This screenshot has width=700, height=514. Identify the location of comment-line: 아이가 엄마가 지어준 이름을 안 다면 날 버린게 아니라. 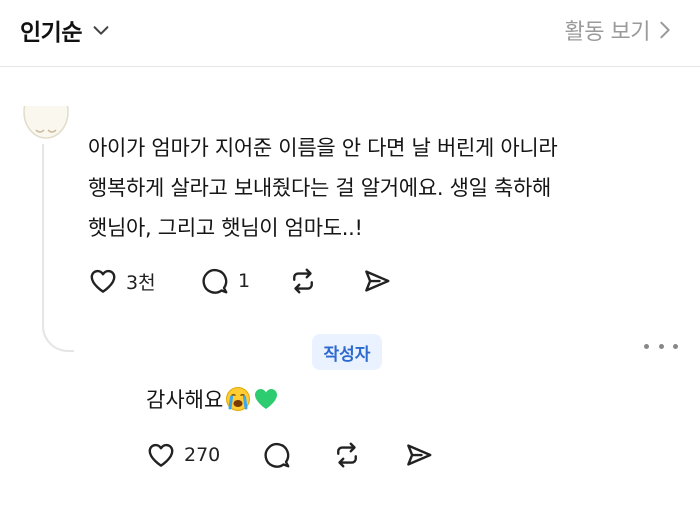
(323, 148).